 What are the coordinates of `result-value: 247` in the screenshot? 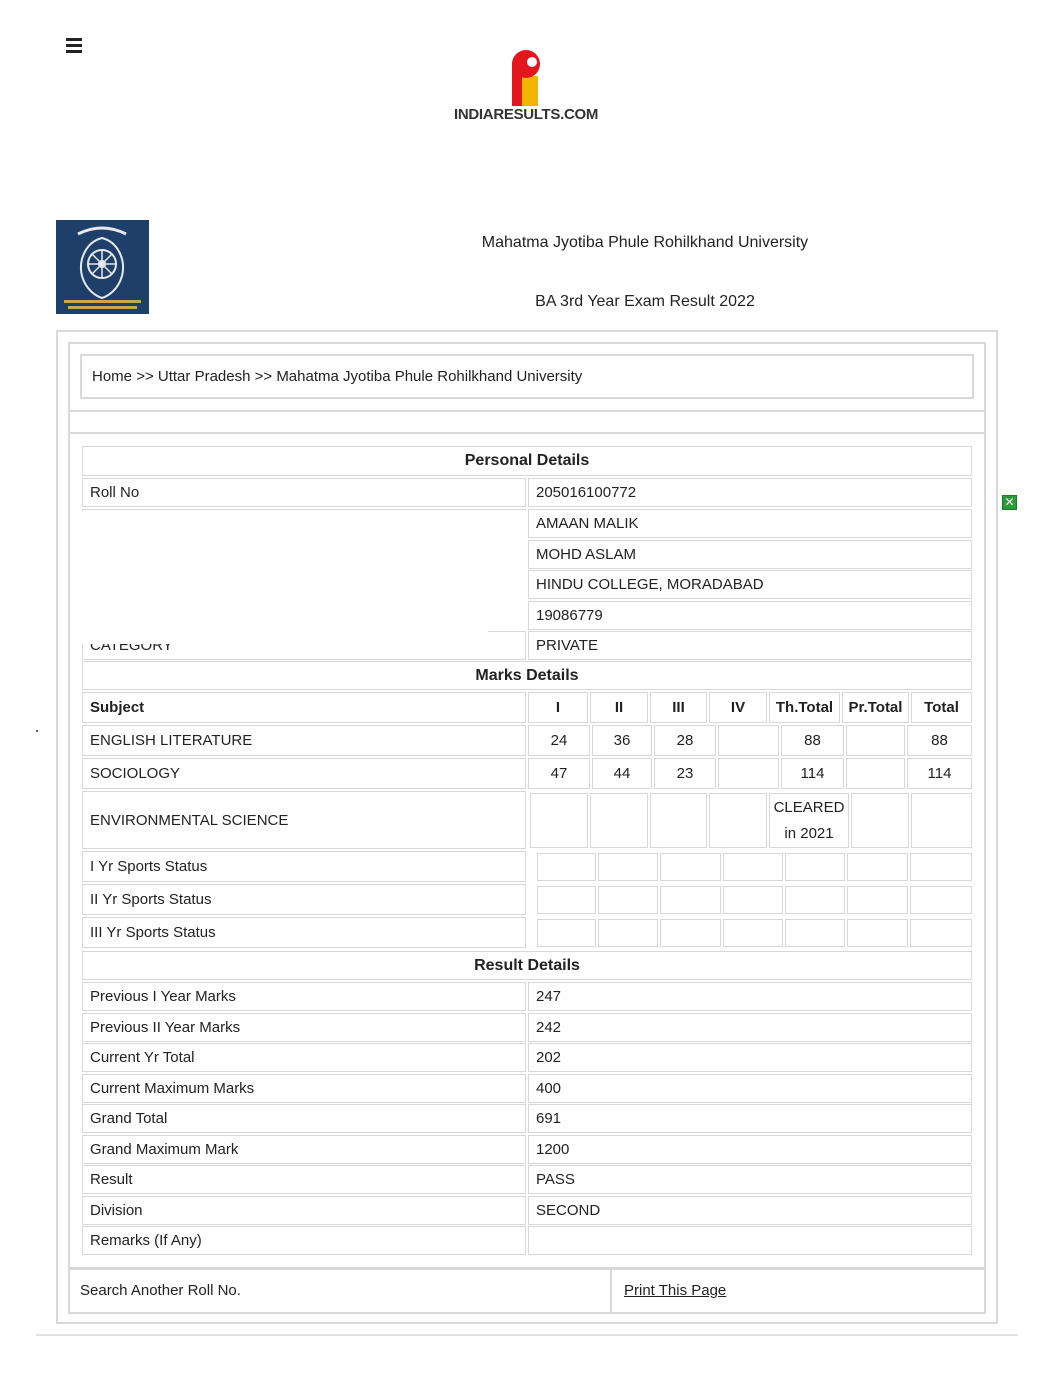 It's located at (750, 996).